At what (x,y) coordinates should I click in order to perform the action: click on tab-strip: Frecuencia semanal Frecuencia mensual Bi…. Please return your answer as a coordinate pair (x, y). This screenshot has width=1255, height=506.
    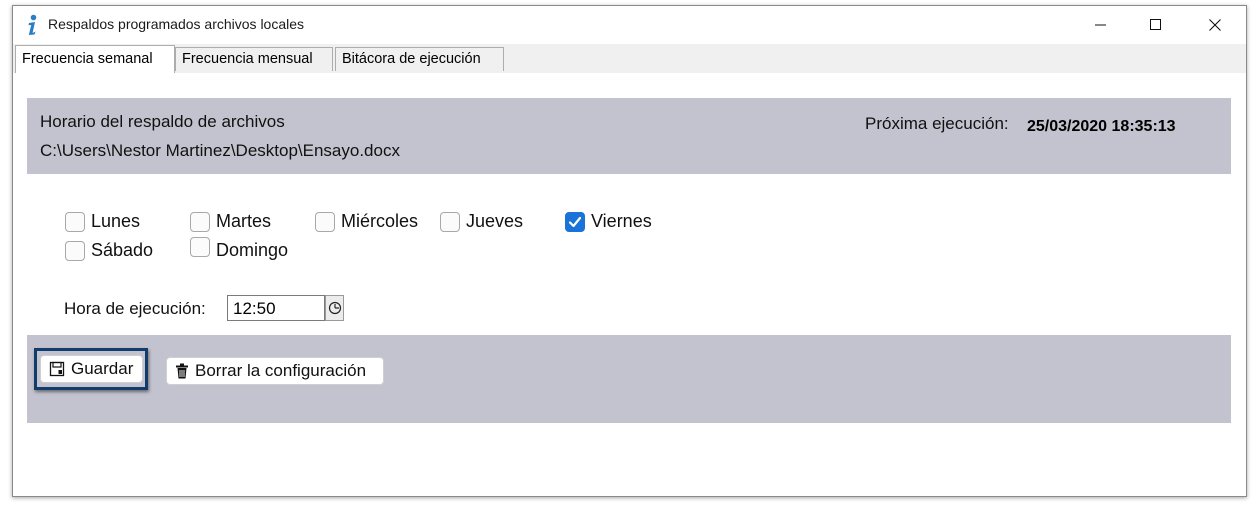
    Looking at the image, I should click on (629, 58).